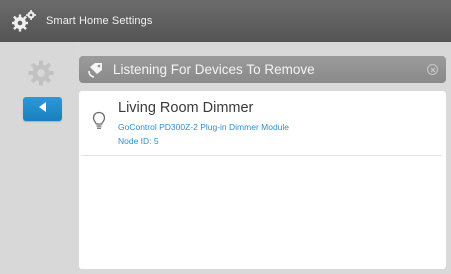  I want to click on gears-icon, so click(25, 21).